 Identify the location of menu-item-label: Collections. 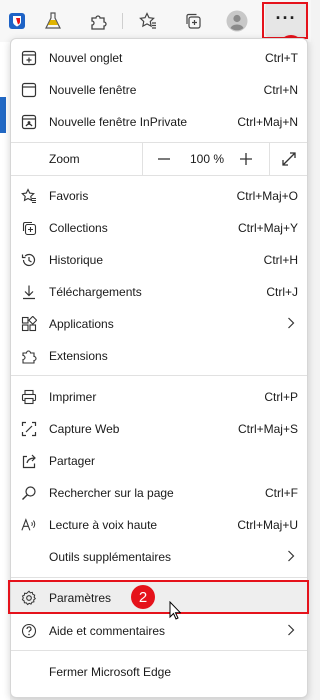
(78, 228).